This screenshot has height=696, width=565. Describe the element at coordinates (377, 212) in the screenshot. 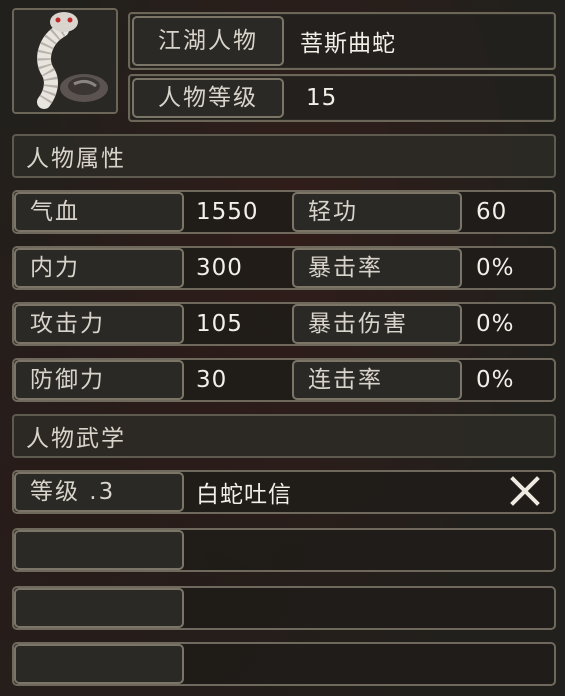

I see `attr-label-agility: 轻功` at that location.